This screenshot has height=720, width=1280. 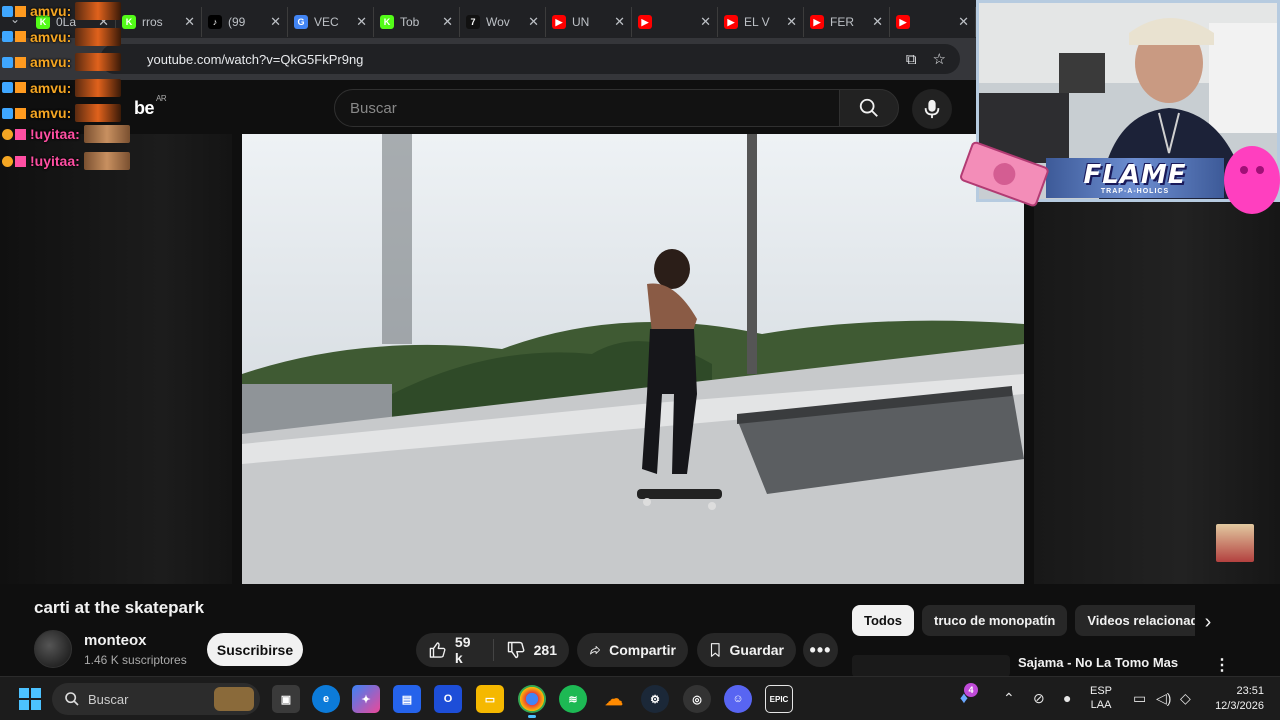 What do you see at coordinates (697, 699) in the screenshot?
I see `obs-icon: ◎` at bounding box center [697, 699].